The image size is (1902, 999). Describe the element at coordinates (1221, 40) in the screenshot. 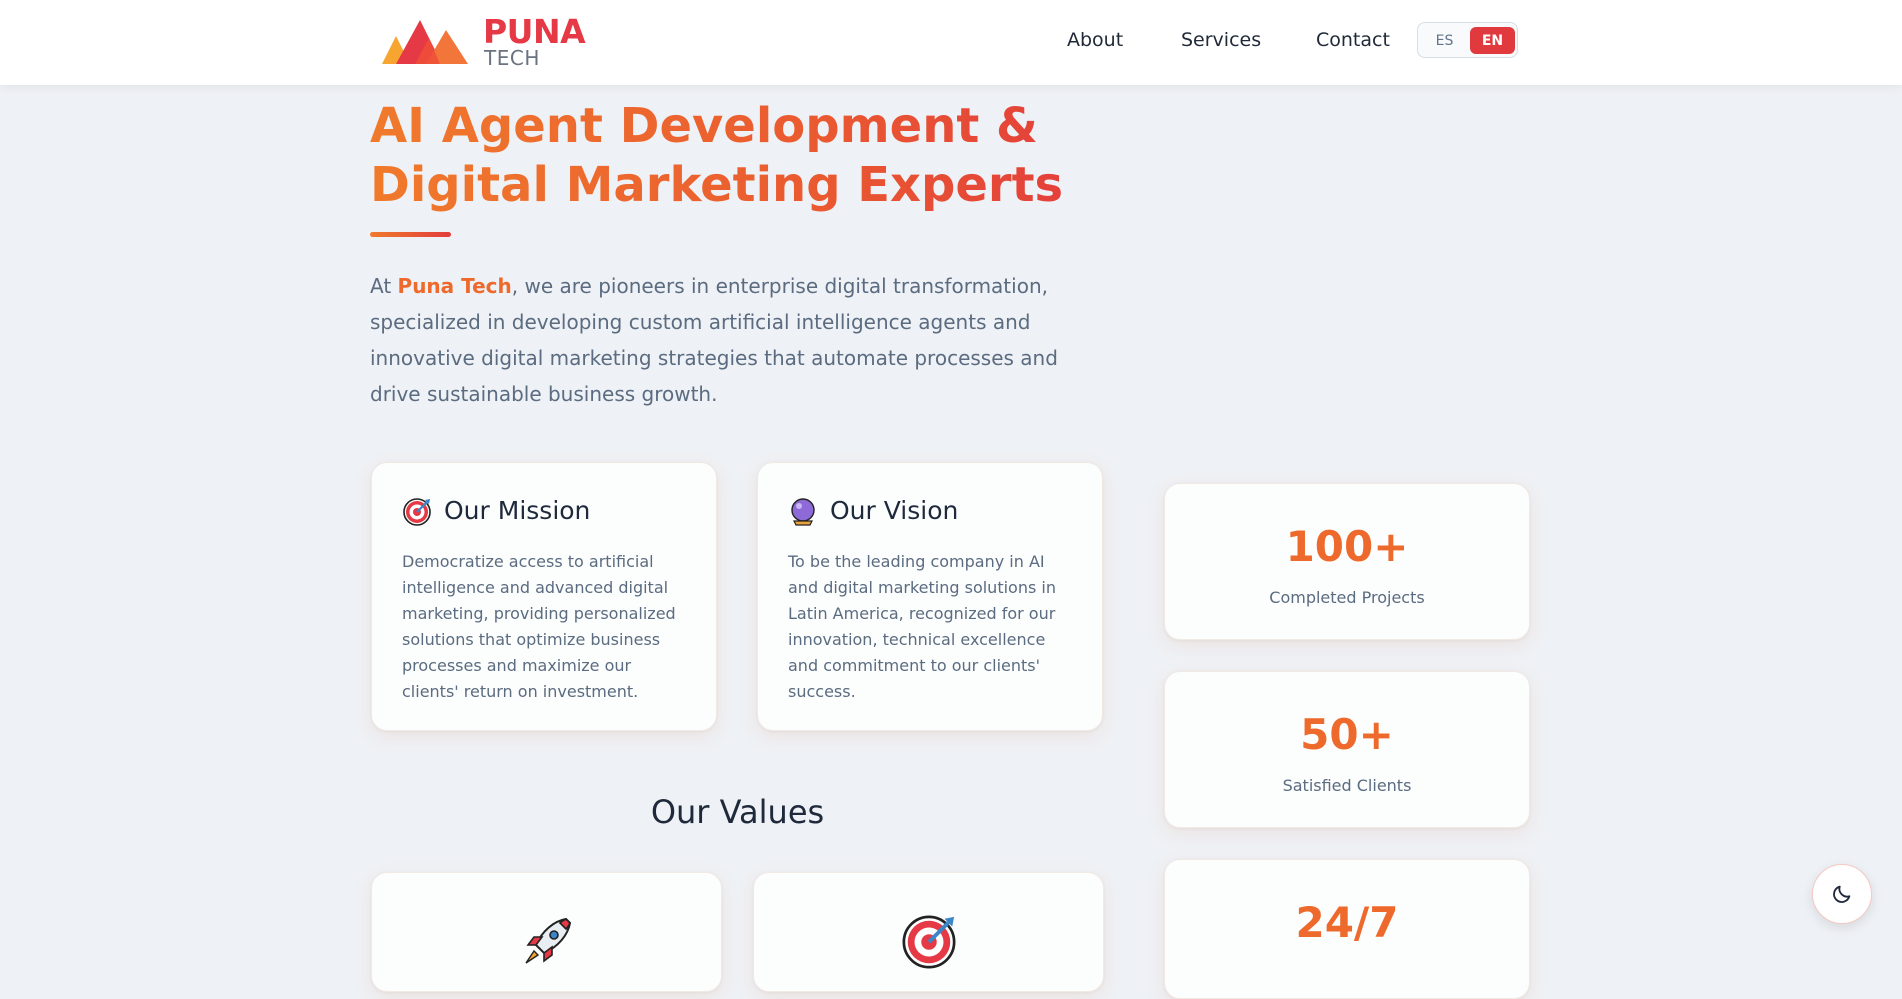

I see `nav-link-services: Services` at that location.